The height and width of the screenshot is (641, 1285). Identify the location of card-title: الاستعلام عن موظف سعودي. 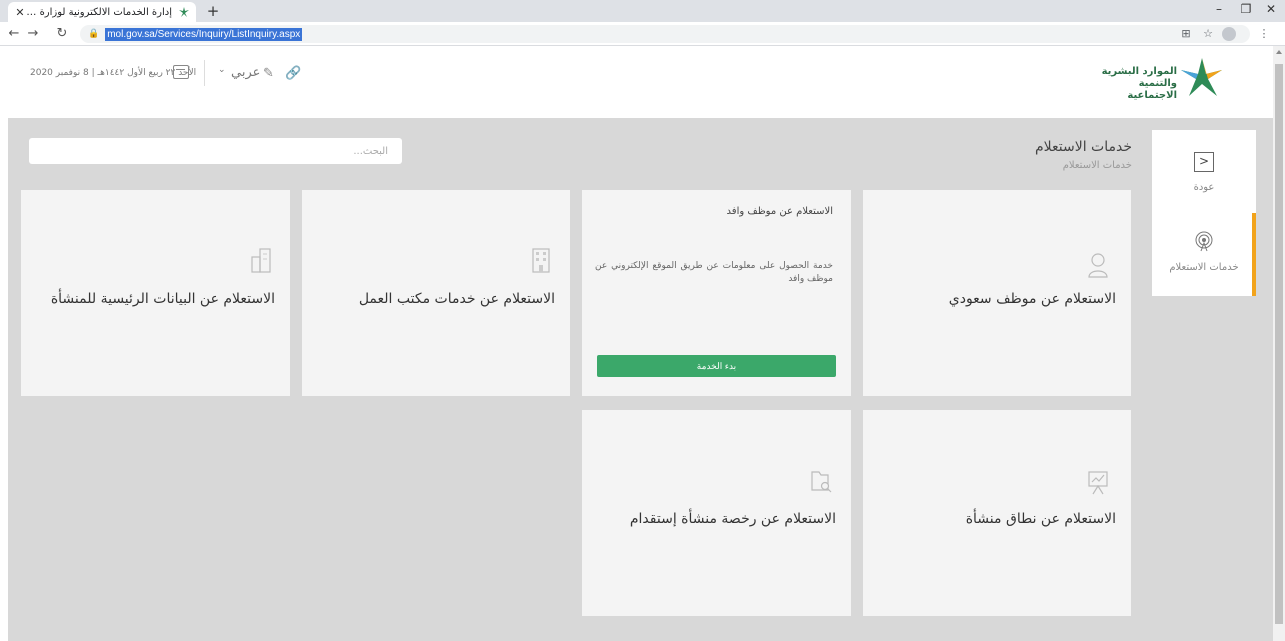
(1032, 299).